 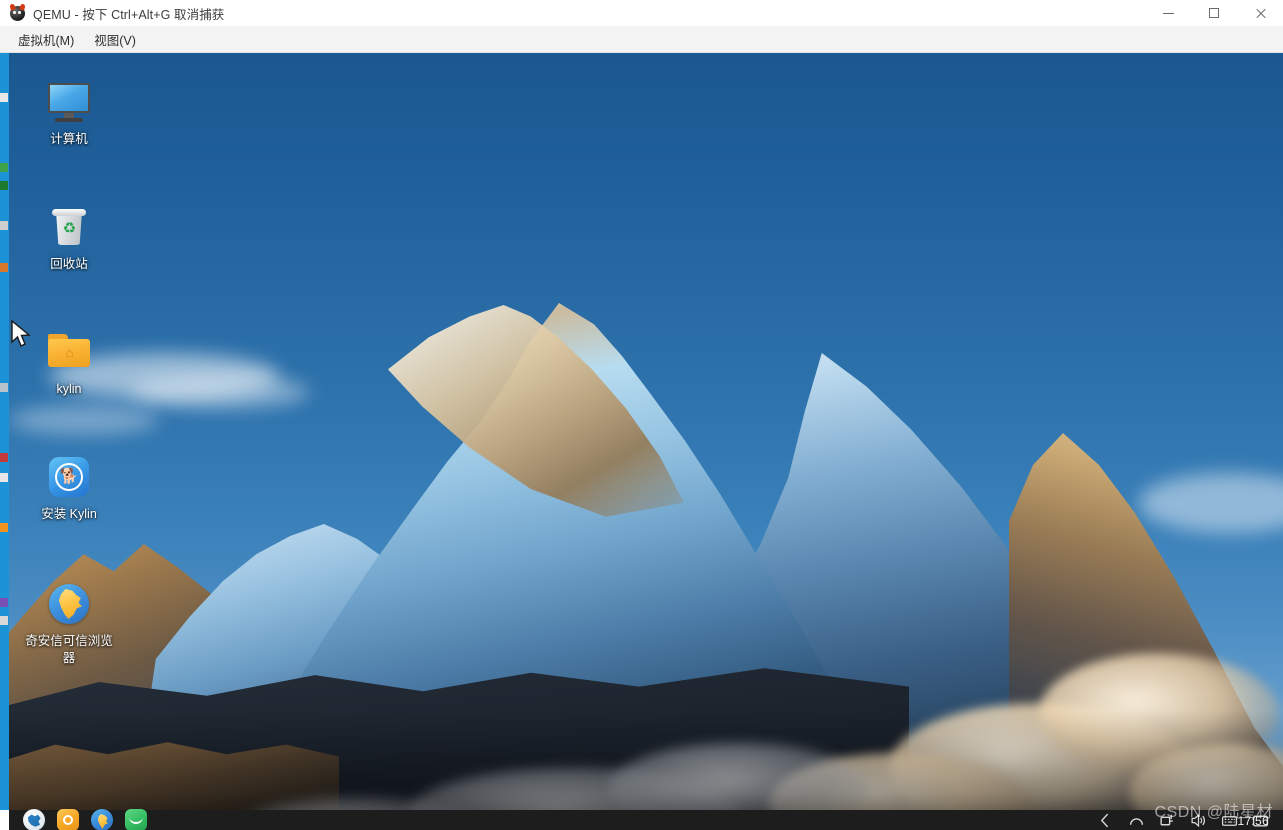 I want to click on home-folder-icon: ⌂, so click(x=69, y=352).